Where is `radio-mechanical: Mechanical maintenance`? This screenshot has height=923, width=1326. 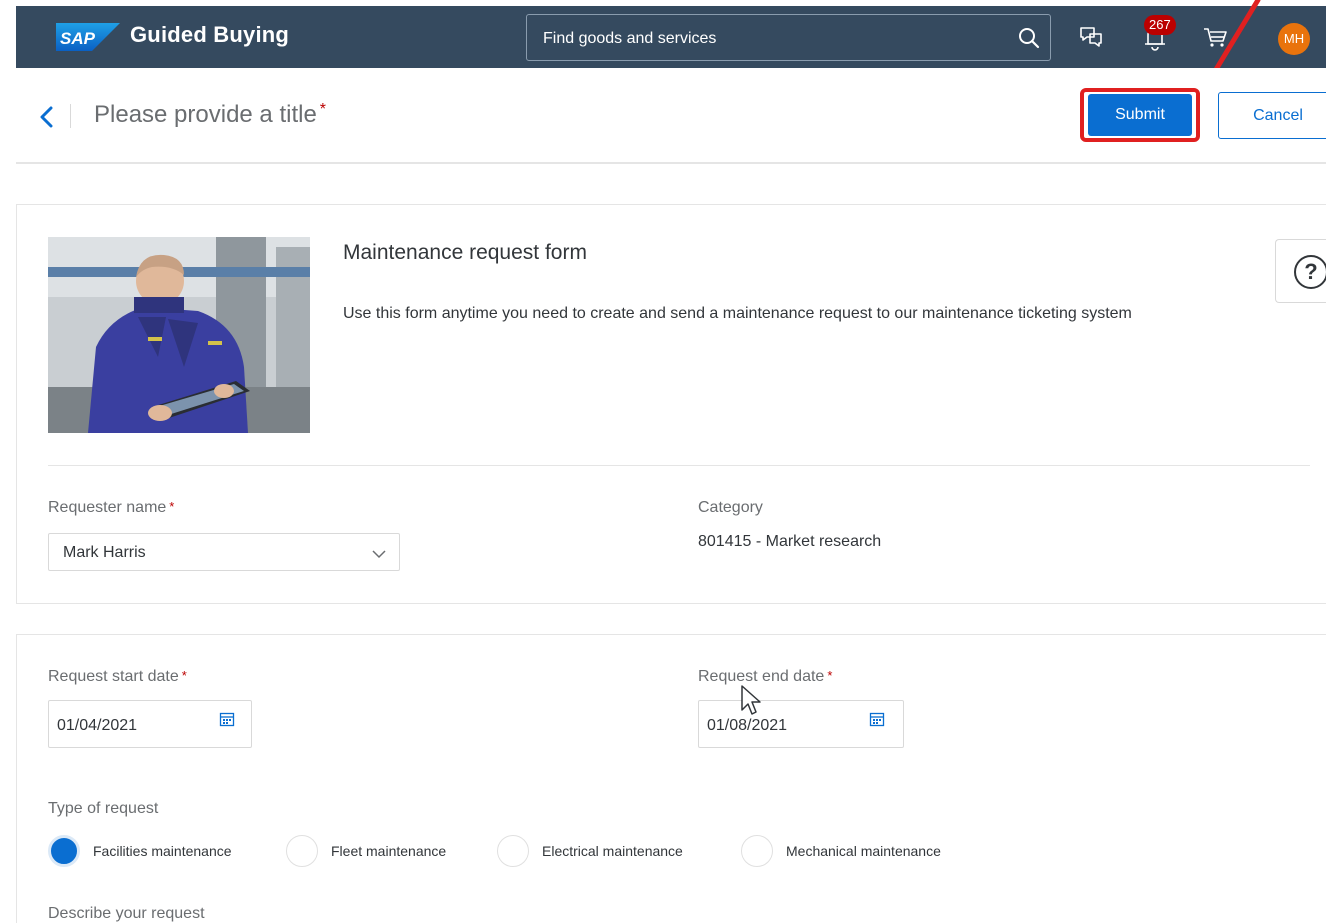 radio-mechanical: Mechanical maintenance is located at coordinates (861, 851).